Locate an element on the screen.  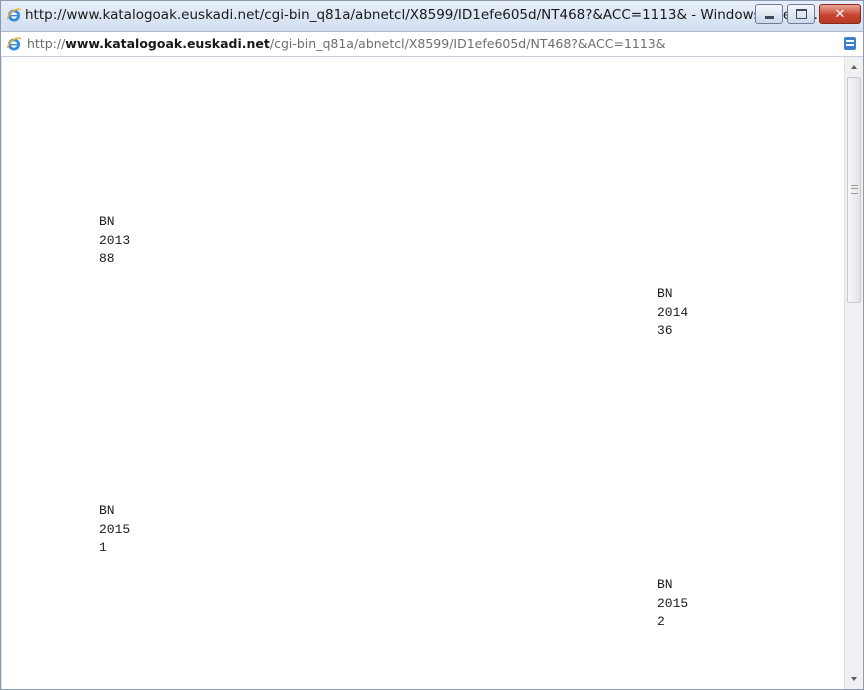
record-block: BN 2013 88 is located at coordinates (114, 241).